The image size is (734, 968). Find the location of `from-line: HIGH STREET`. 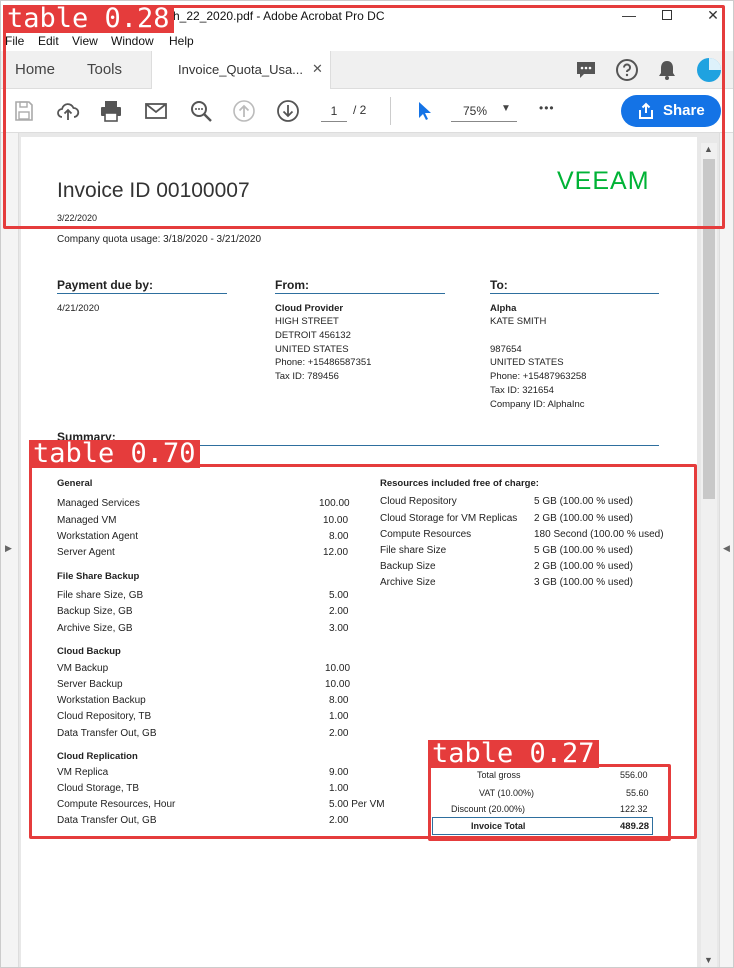

from-line: HIGH STREET is located at coordinates (307, 321).